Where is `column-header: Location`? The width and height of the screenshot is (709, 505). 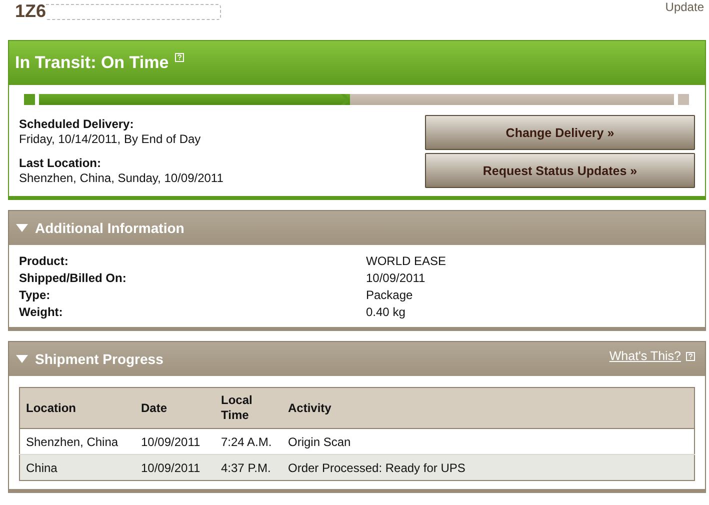 column-header: Location is located at coordinates (77, 408).